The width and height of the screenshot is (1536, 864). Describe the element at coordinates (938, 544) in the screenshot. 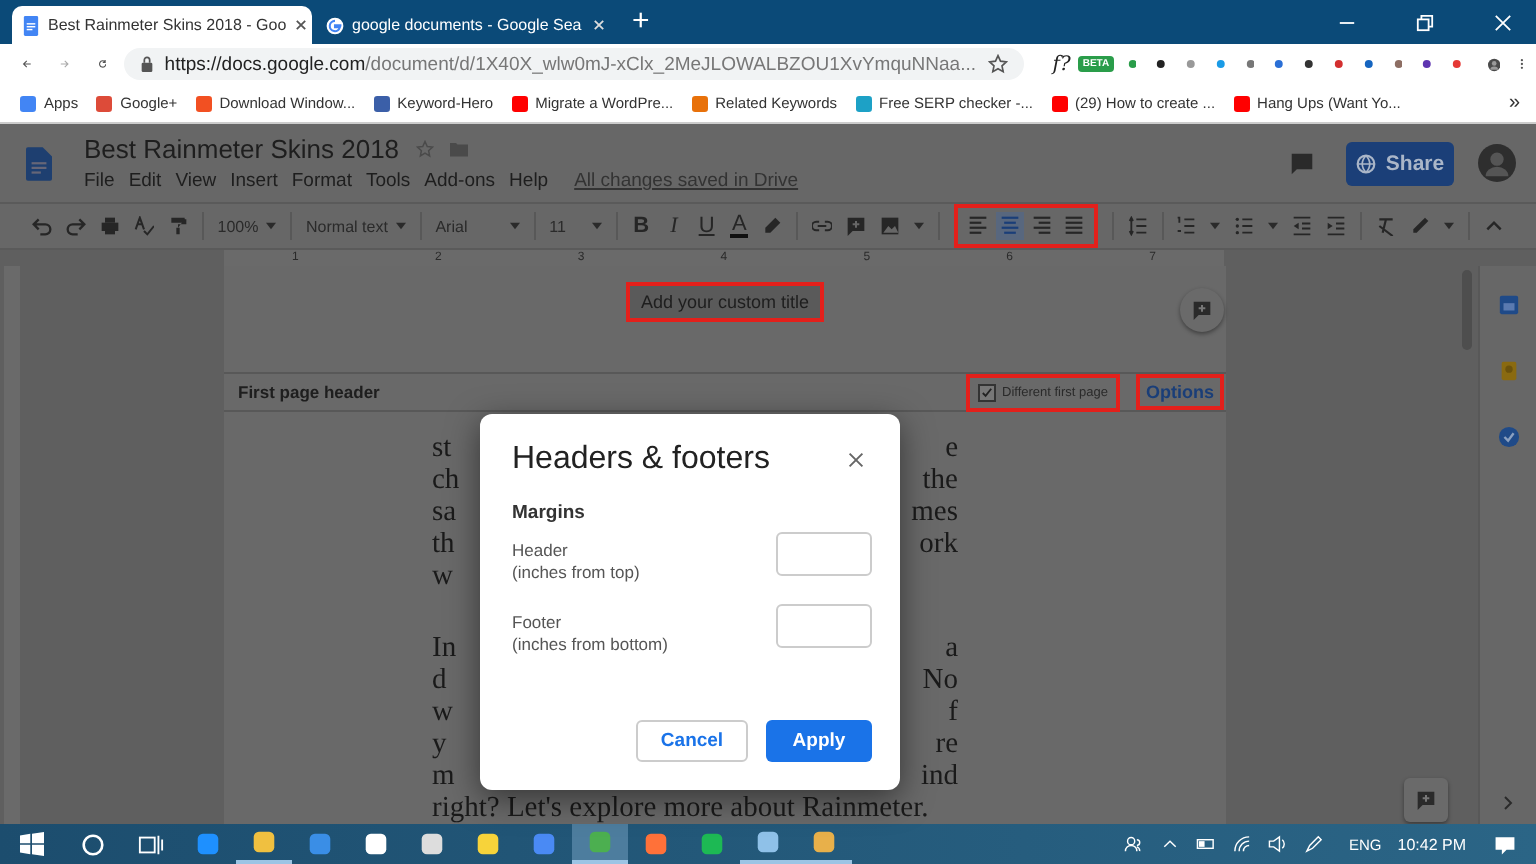

I see `body-text: ork` at that location.